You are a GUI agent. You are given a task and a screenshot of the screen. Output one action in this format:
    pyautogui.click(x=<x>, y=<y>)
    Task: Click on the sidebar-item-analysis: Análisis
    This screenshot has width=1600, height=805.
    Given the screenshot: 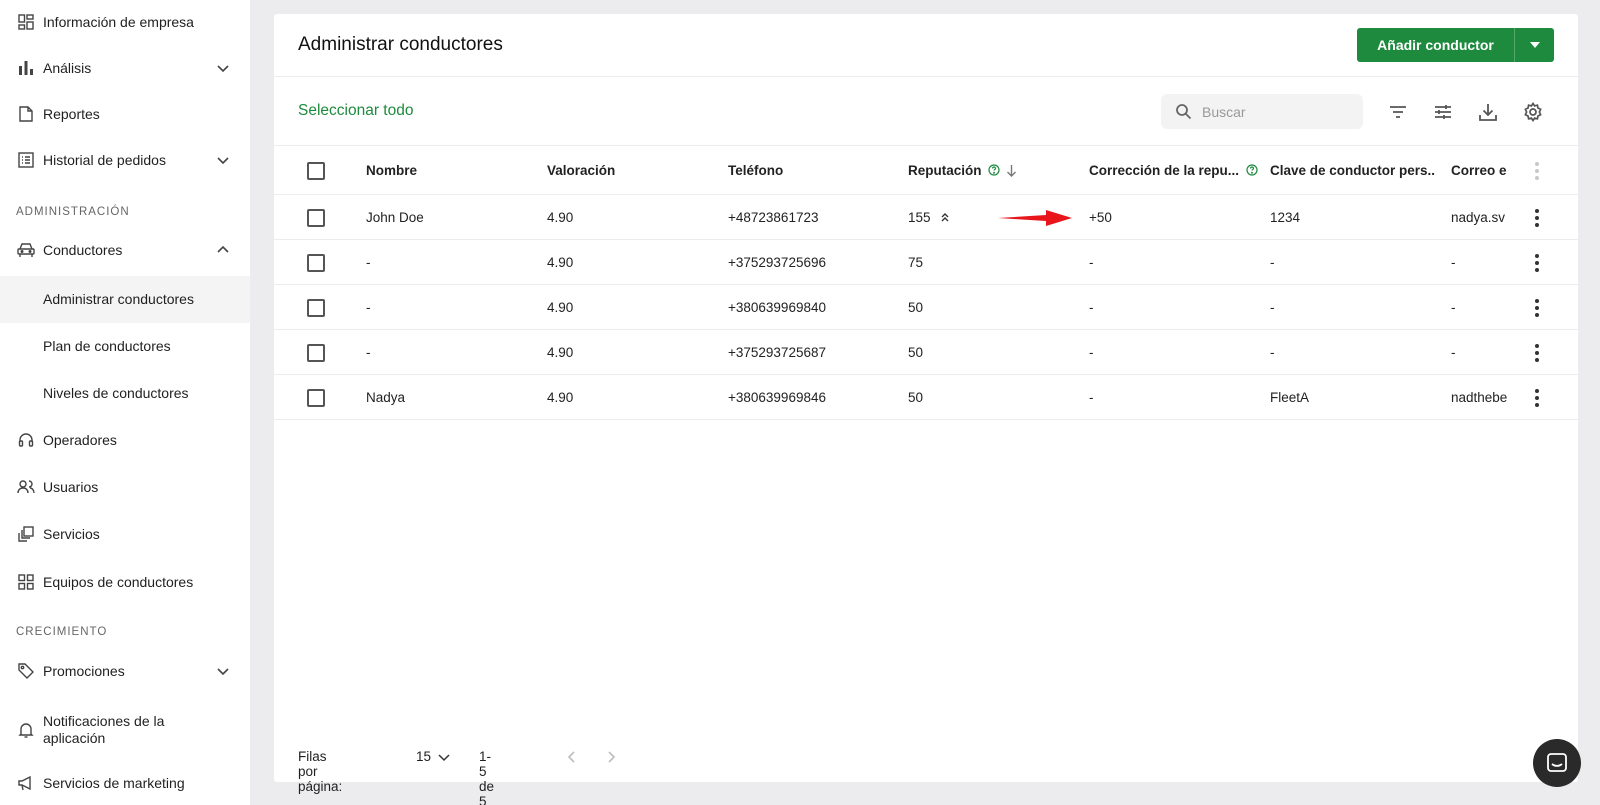 What is the action you would take?
    pyautogui.click(x=125, y=68)
    